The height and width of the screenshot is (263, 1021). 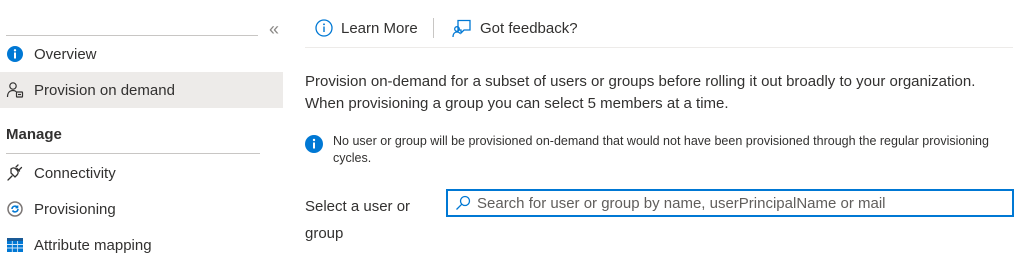 What do you see at coordinates (433, 28) in the screenshot?
I see `toolbar-separator` at bounding box center [433, 28].